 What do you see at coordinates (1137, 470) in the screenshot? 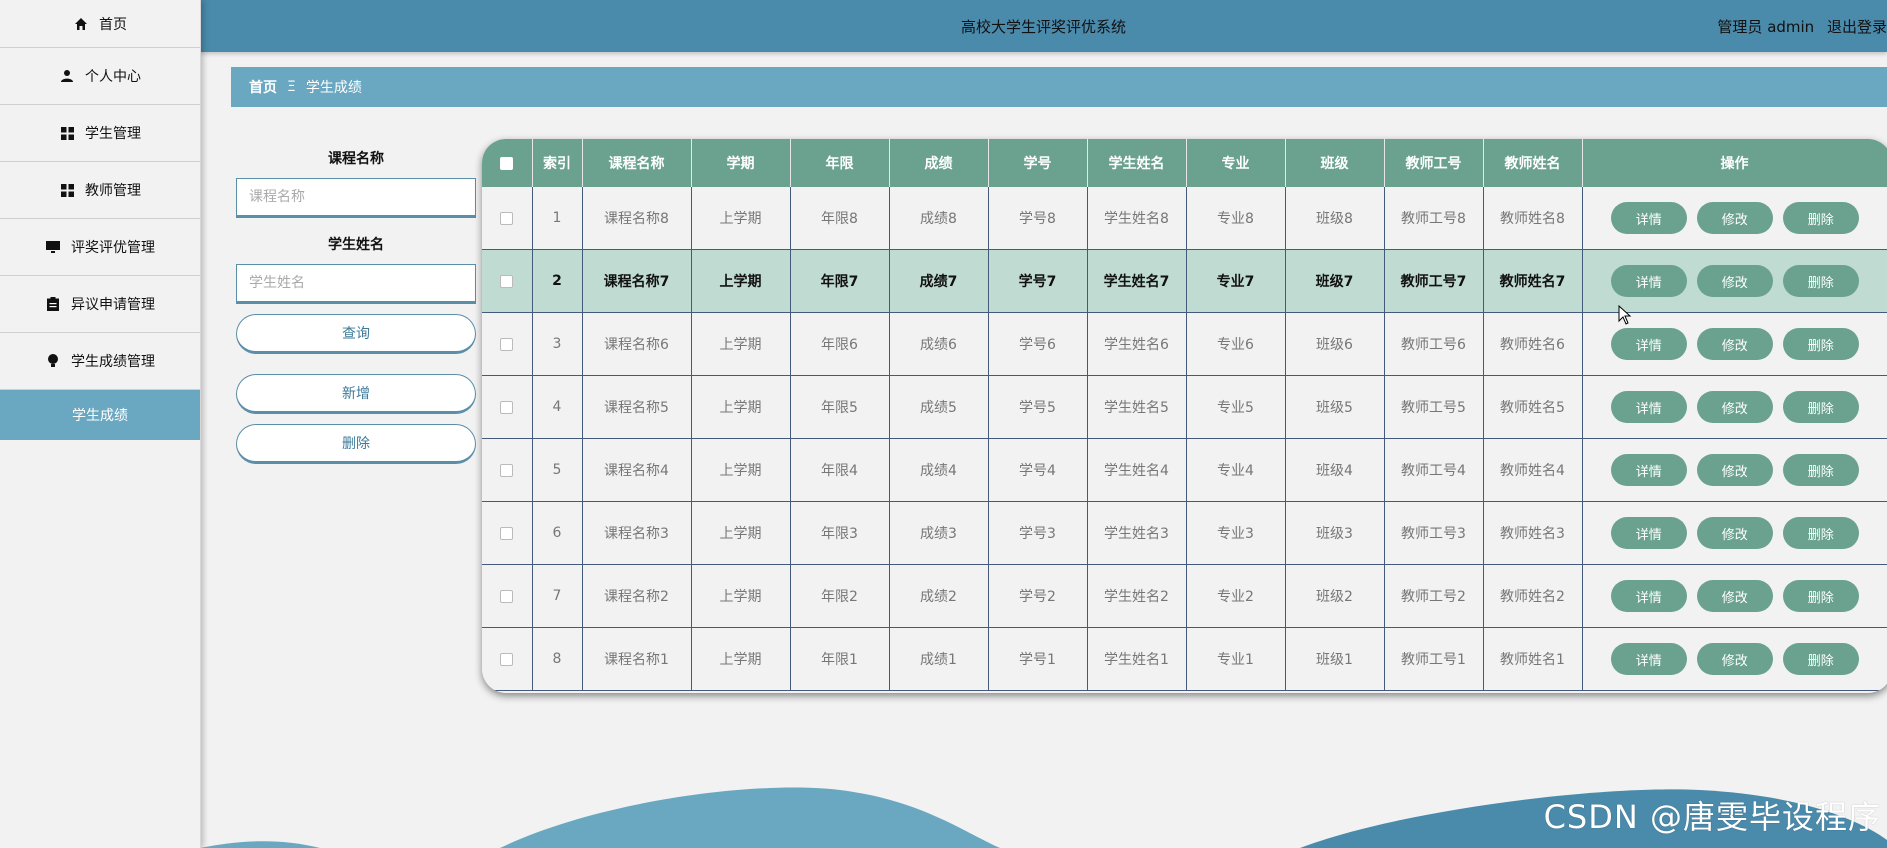
I see `table-cell-sname: 学生姓名4` at bounding box center [1137, 470].